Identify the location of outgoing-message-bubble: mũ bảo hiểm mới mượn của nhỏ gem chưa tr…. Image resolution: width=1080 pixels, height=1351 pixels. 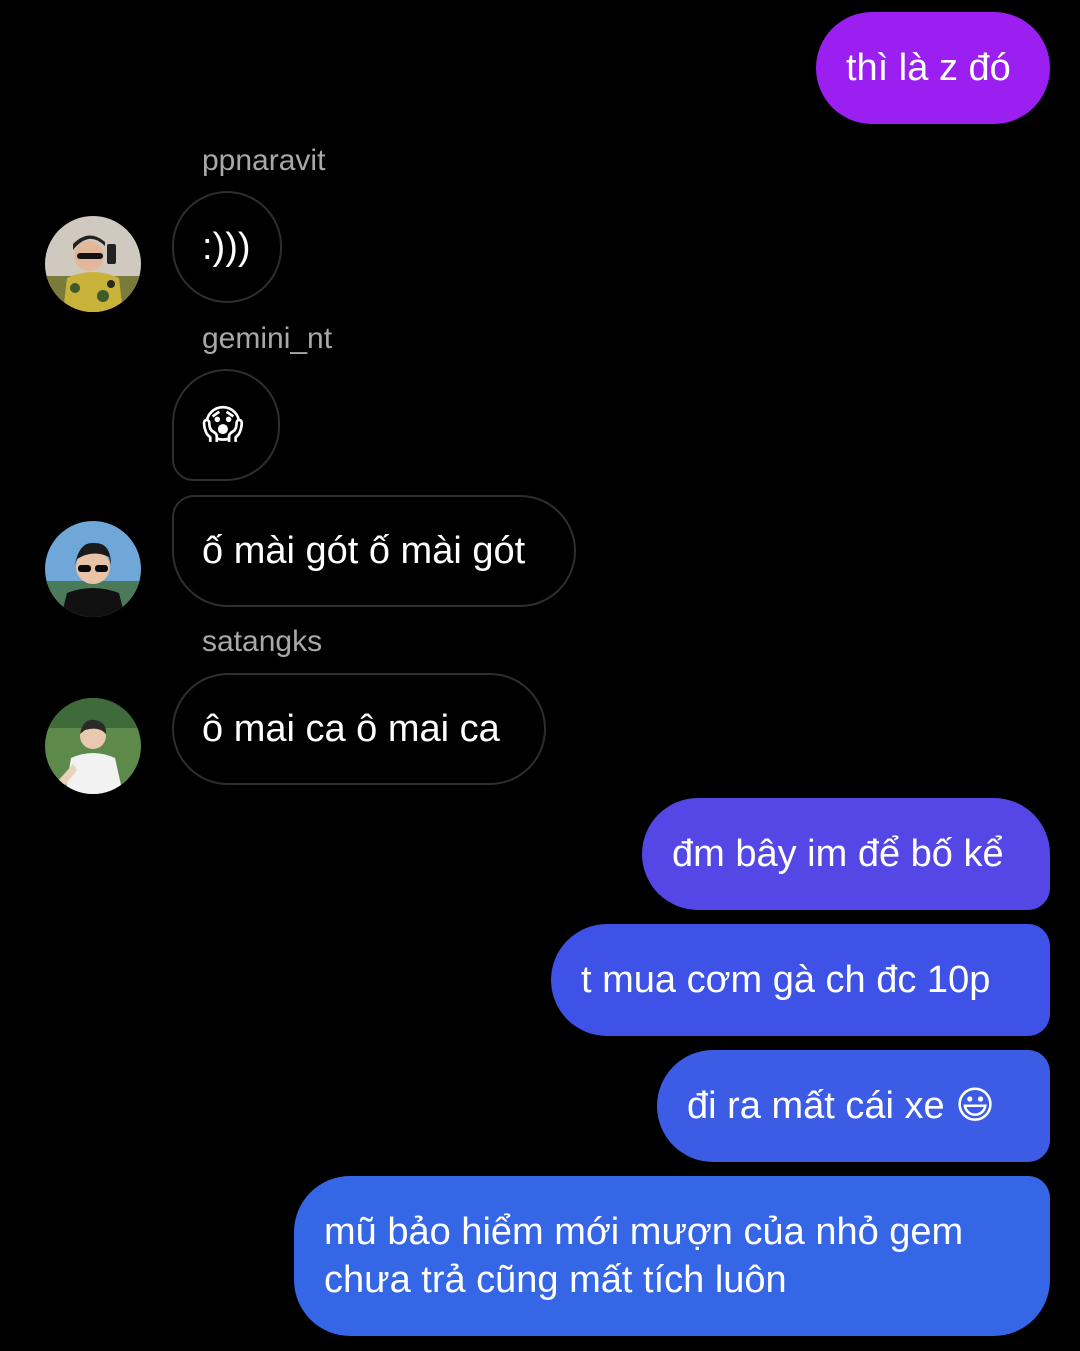
(672, 1256).